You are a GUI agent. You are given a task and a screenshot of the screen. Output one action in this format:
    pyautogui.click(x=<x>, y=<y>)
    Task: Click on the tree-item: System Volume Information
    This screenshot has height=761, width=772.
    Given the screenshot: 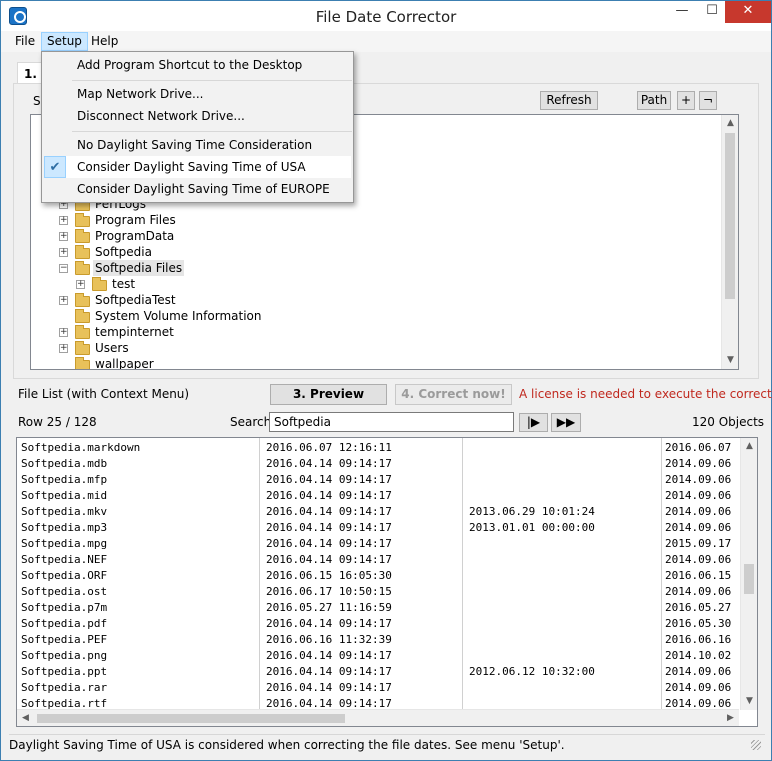 What is the action you would take?
    pyautogui.click(x=376, y=316)
    